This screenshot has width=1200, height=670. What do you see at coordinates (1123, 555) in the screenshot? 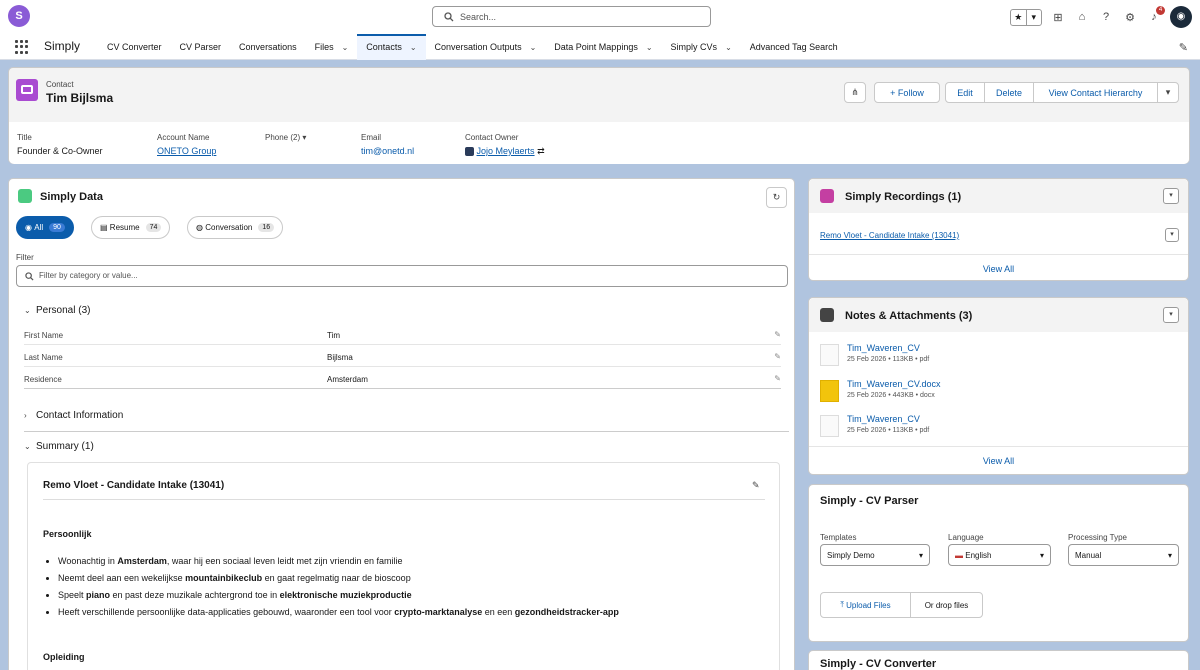
I see `processing-type-select: Manual ▾` at bounding box center [1123, 555].